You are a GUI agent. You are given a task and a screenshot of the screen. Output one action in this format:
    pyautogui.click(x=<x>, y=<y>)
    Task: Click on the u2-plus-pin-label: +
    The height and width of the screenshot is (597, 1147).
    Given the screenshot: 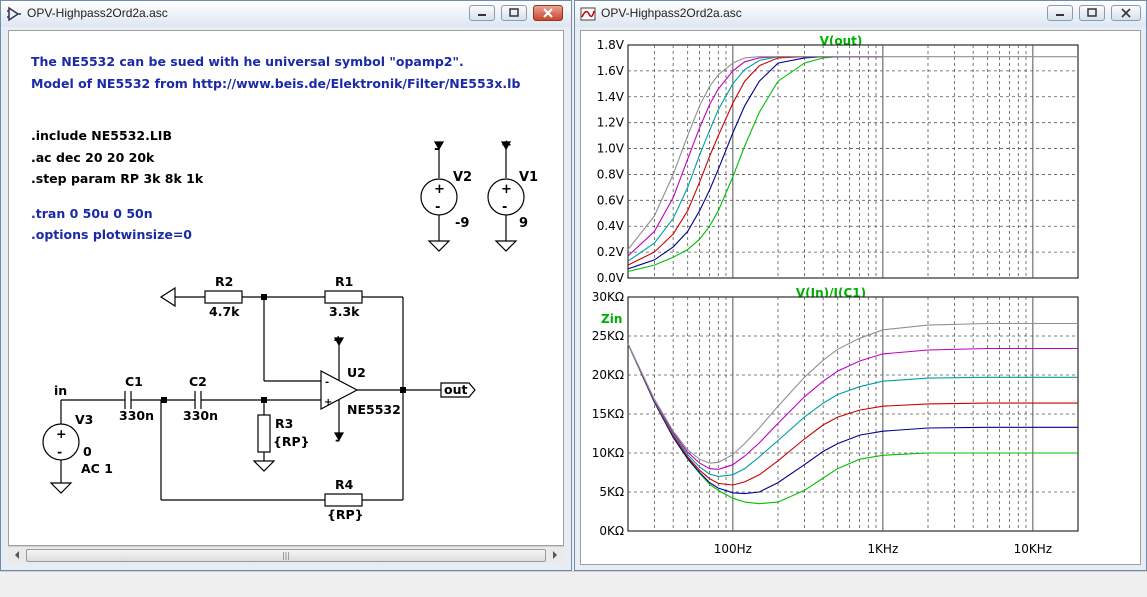 What is the action you would take?
    pyautogui.click(x=328, y=402)
    